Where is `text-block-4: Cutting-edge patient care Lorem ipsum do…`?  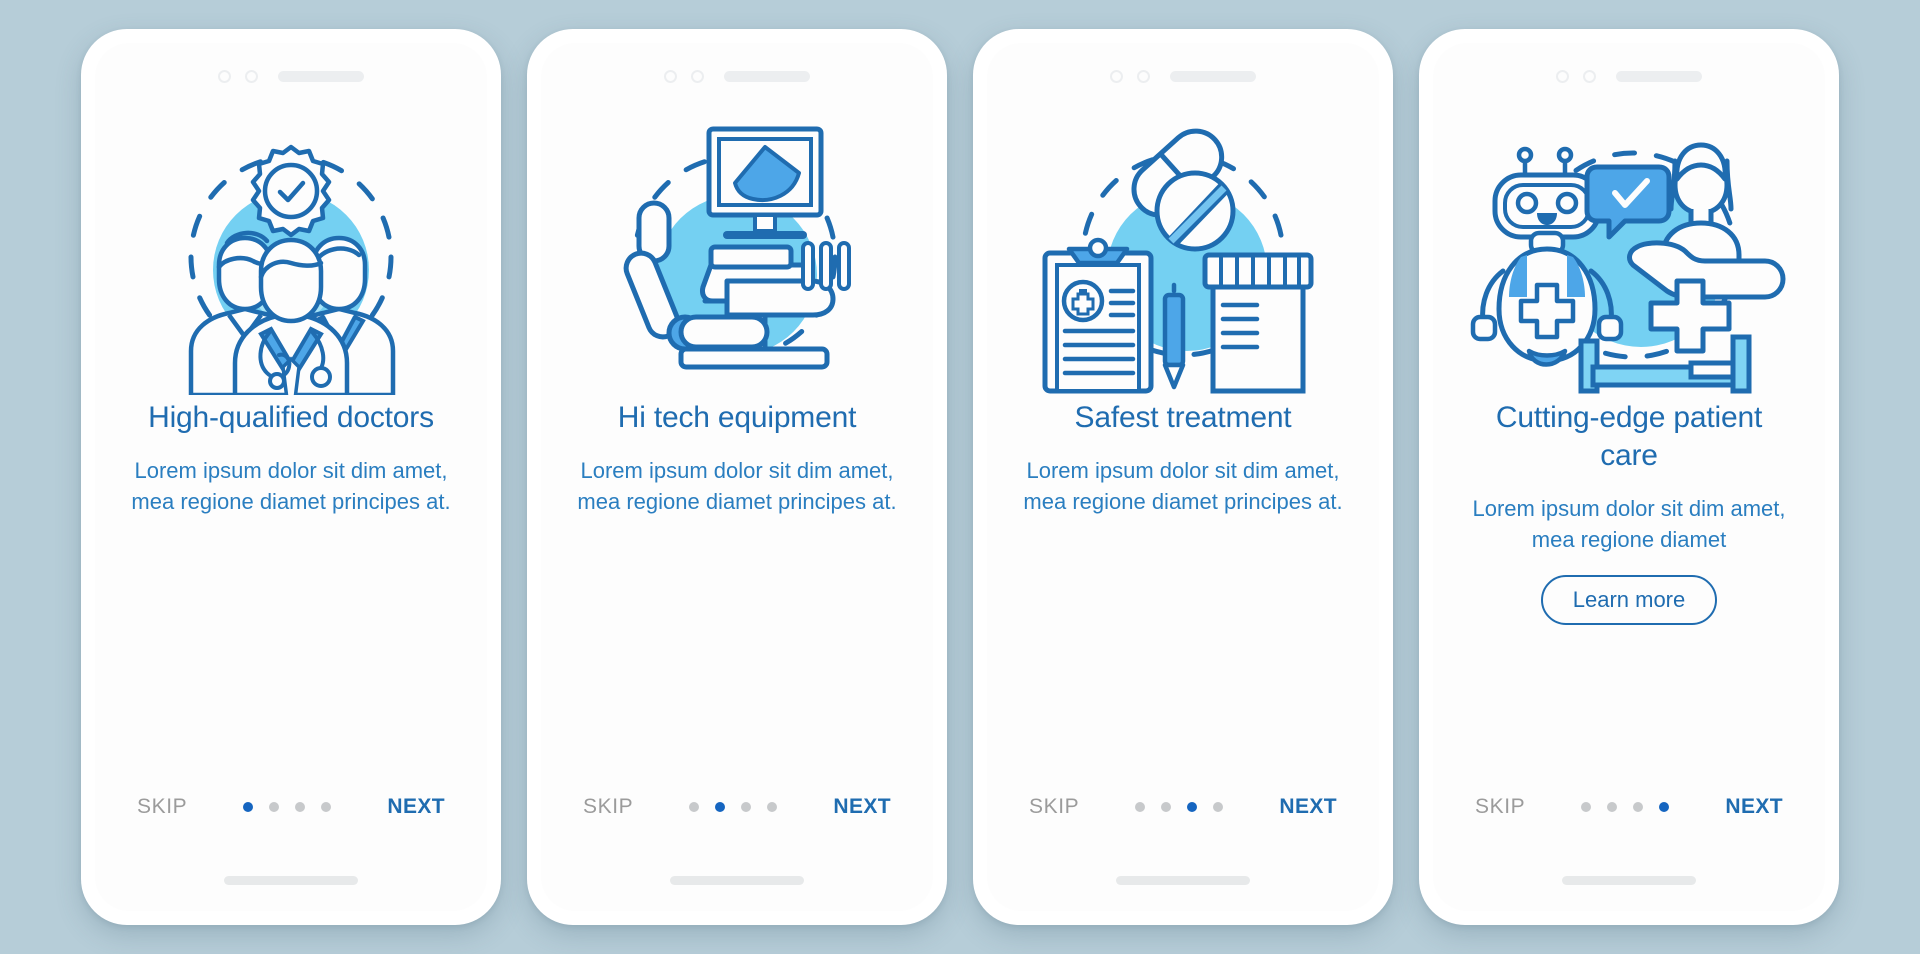 text-block-4: Cutting-edge patient care Lorem ipsum do… is located at coordinates (1629, 512).